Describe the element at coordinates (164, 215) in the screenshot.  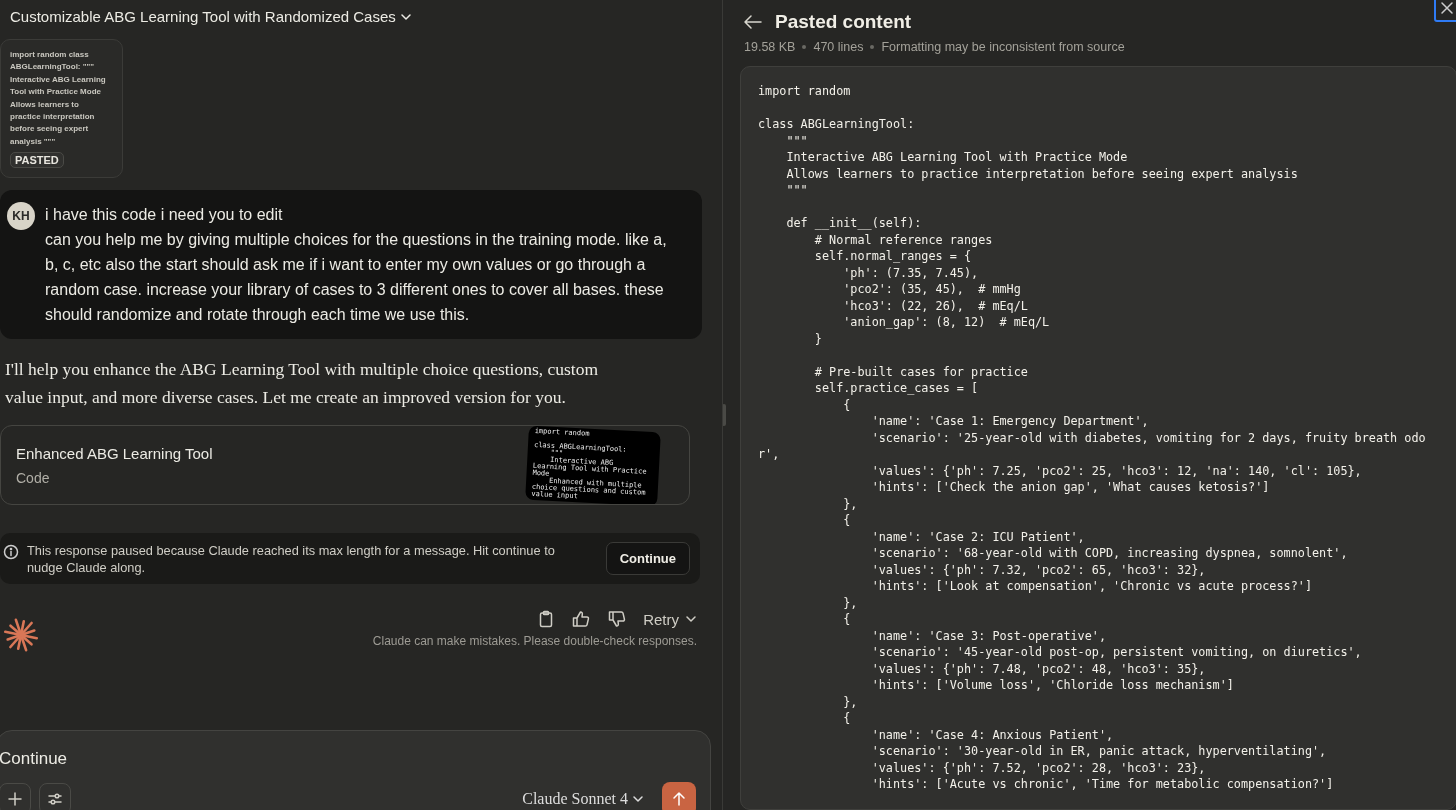
I see `user-message-text: i have this code i need you to edit` at that location.